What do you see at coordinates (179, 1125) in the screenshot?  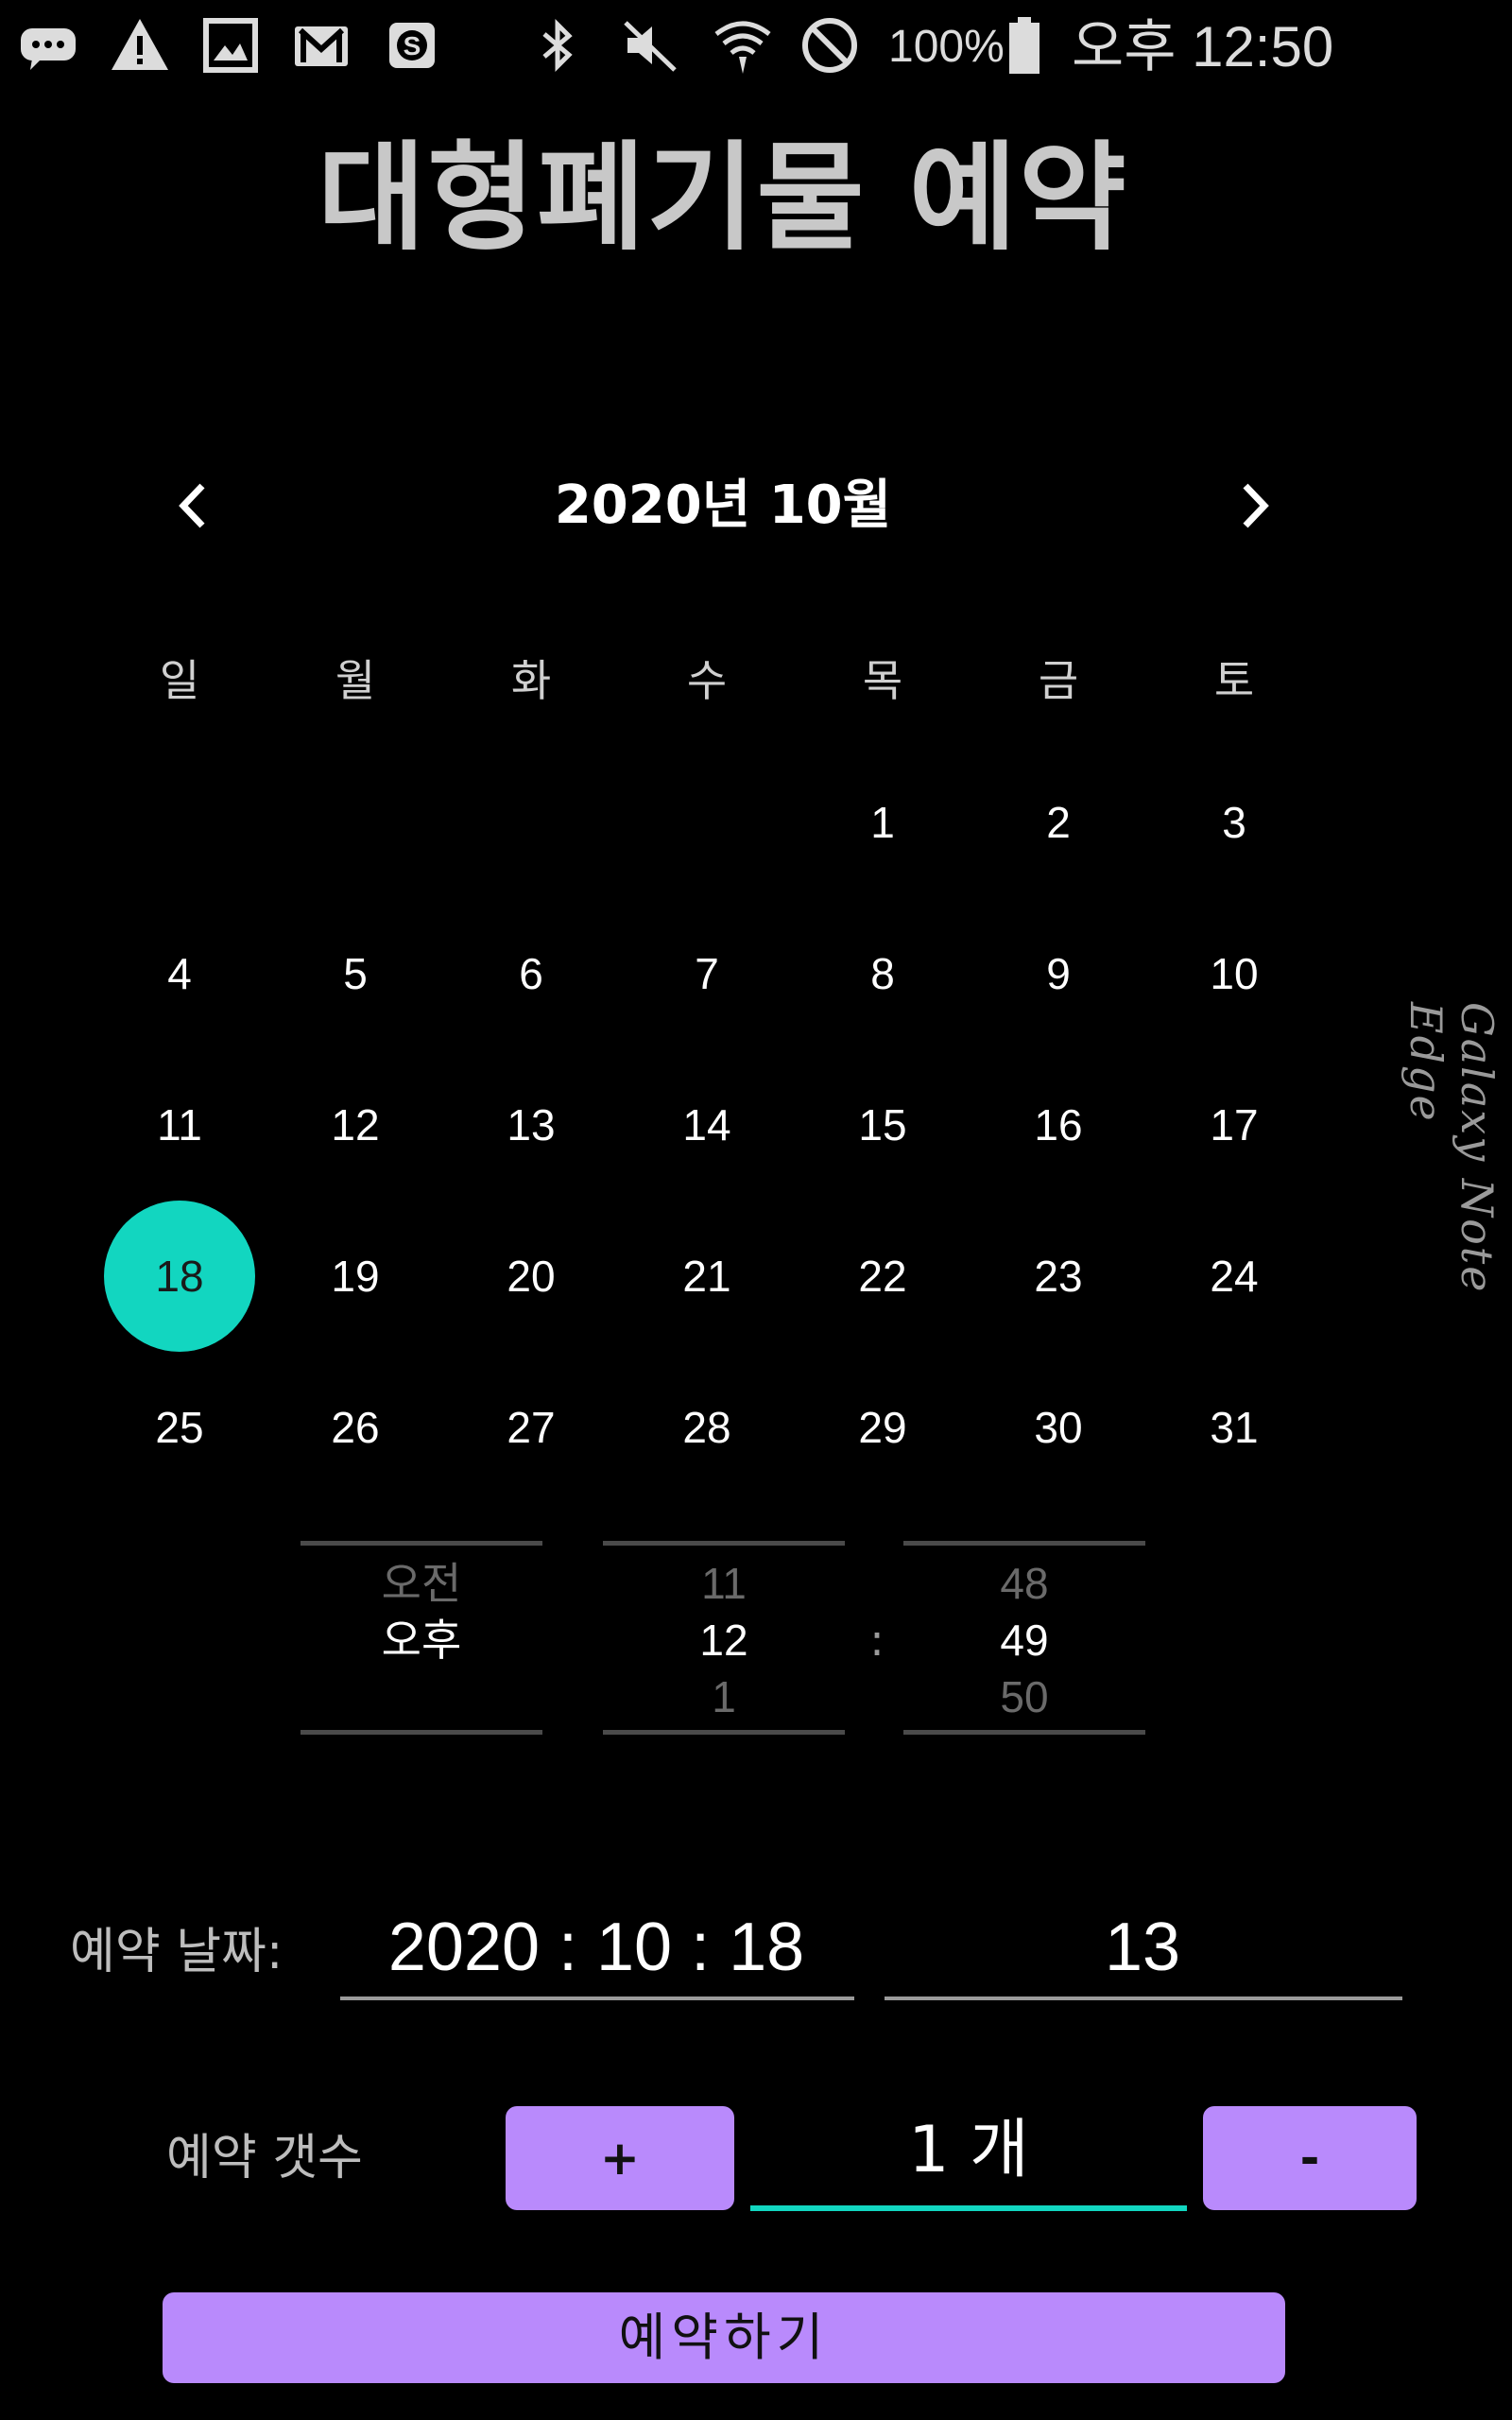 I see `day-cell: 11` at bounding box center [179, 1125].